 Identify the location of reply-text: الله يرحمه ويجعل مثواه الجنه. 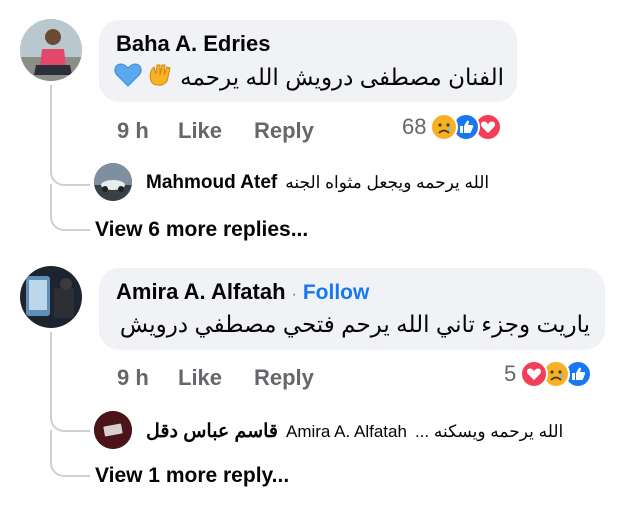
(387, 182).